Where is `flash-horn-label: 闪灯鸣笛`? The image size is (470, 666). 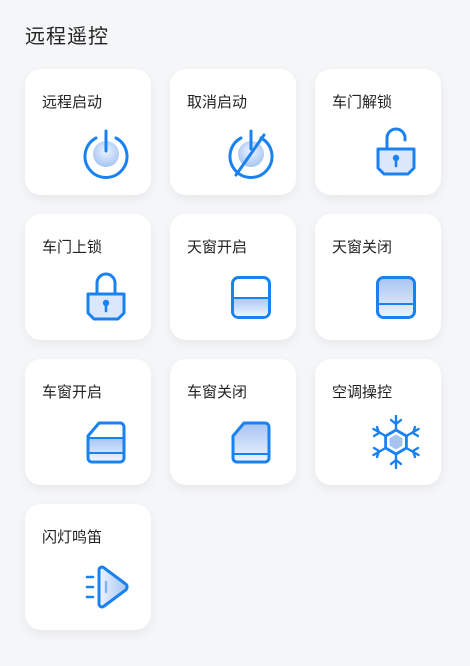
flash-horn-label: 闪灯鸣笛 is located at coordinates (72, 537).